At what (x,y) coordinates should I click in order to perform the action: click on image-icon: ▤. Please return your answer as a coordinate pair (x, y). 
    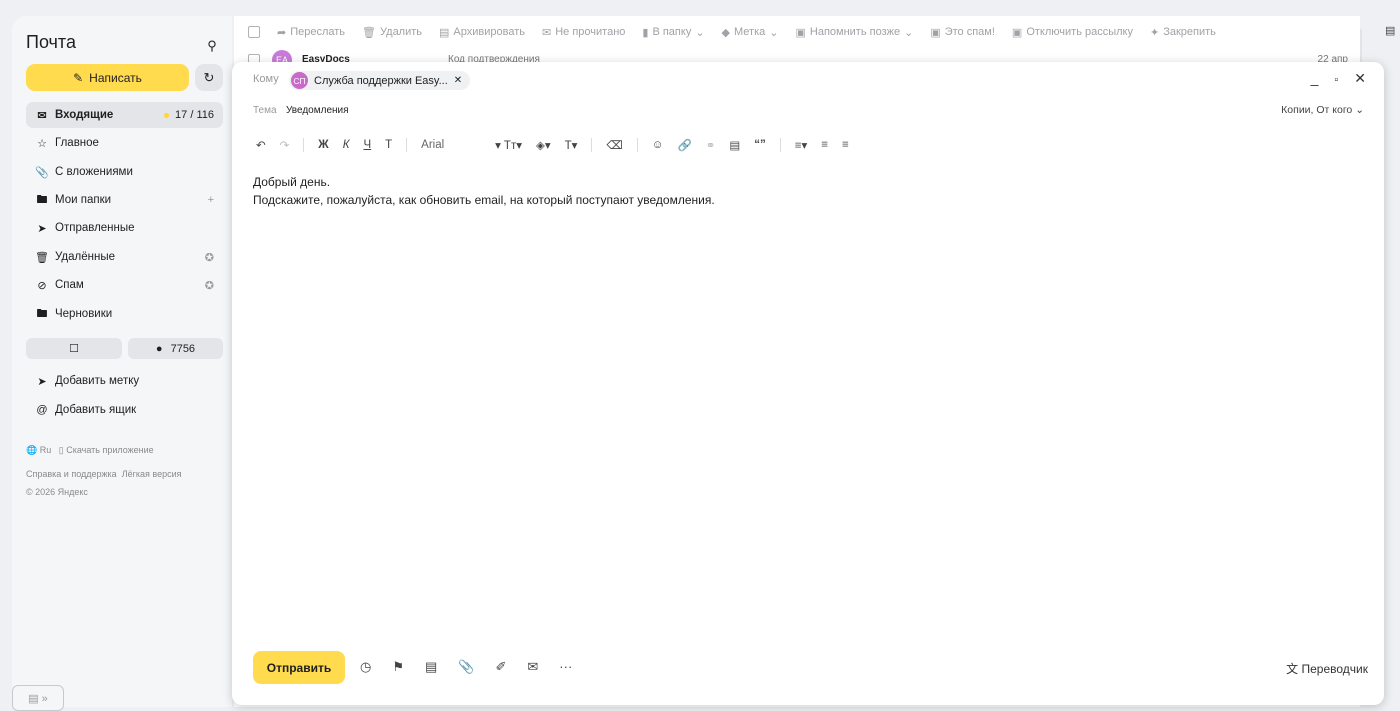
    Looking at the image, I should click on (734, 145).